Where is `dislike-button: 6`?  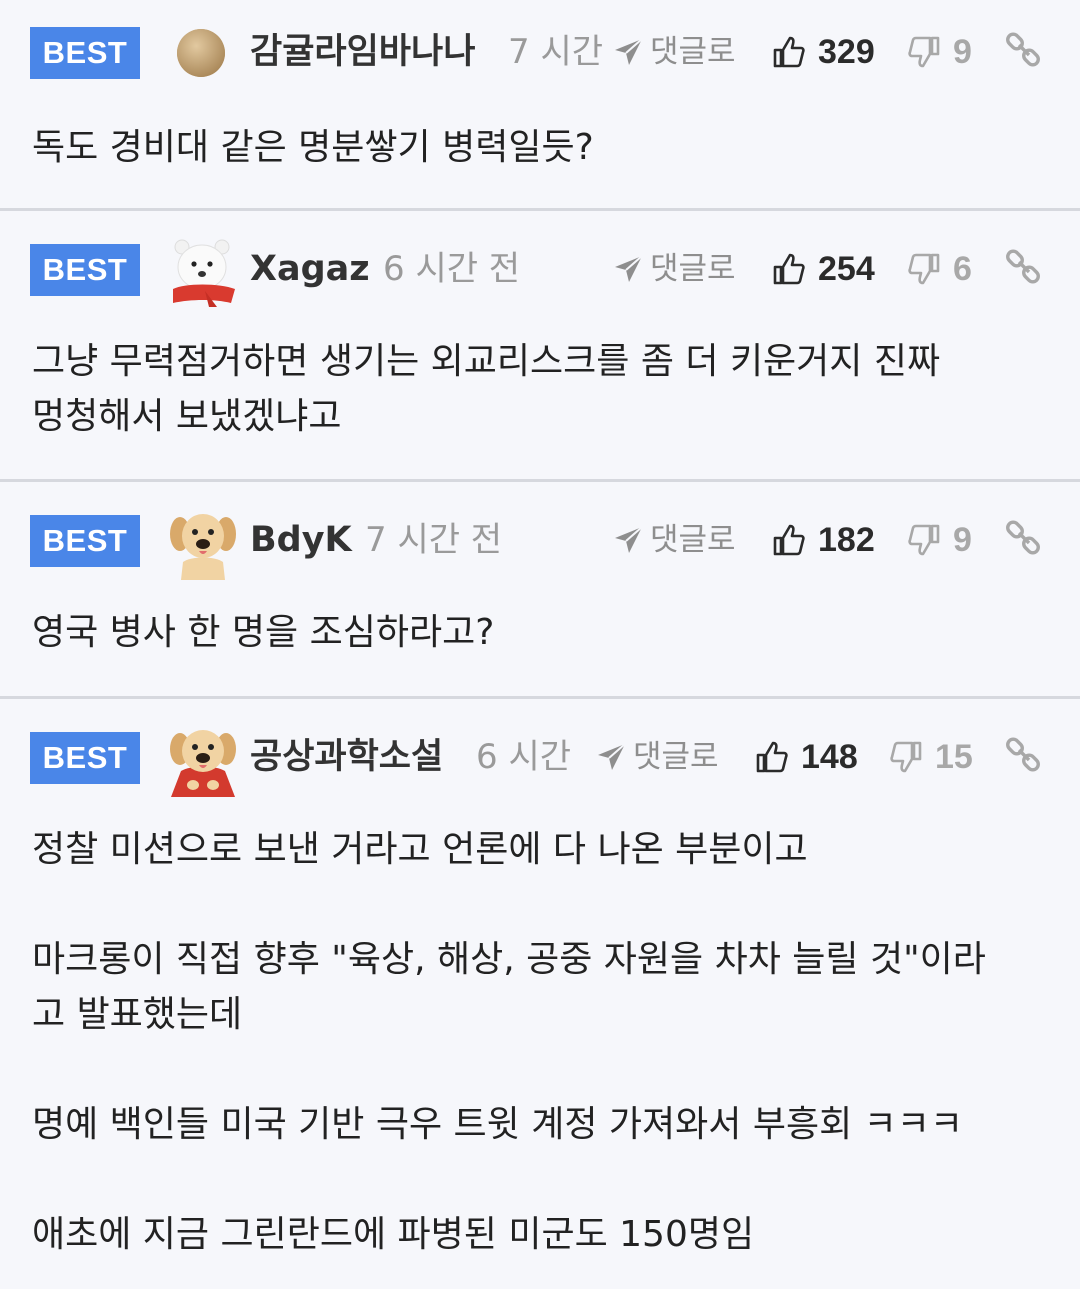 dislike-button: 6 is located at coordinates (939, 269).